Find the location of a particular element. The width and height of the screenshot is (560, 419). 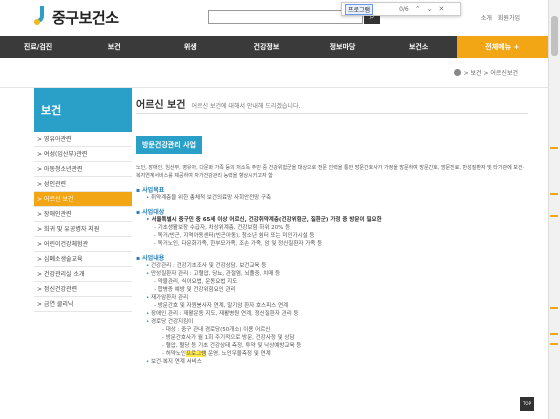

content-item: 혈압, 혈당 등 기초 건강상태 측정, 투약 및 낙상예방교육 등 is located at coordinates (332, 346).